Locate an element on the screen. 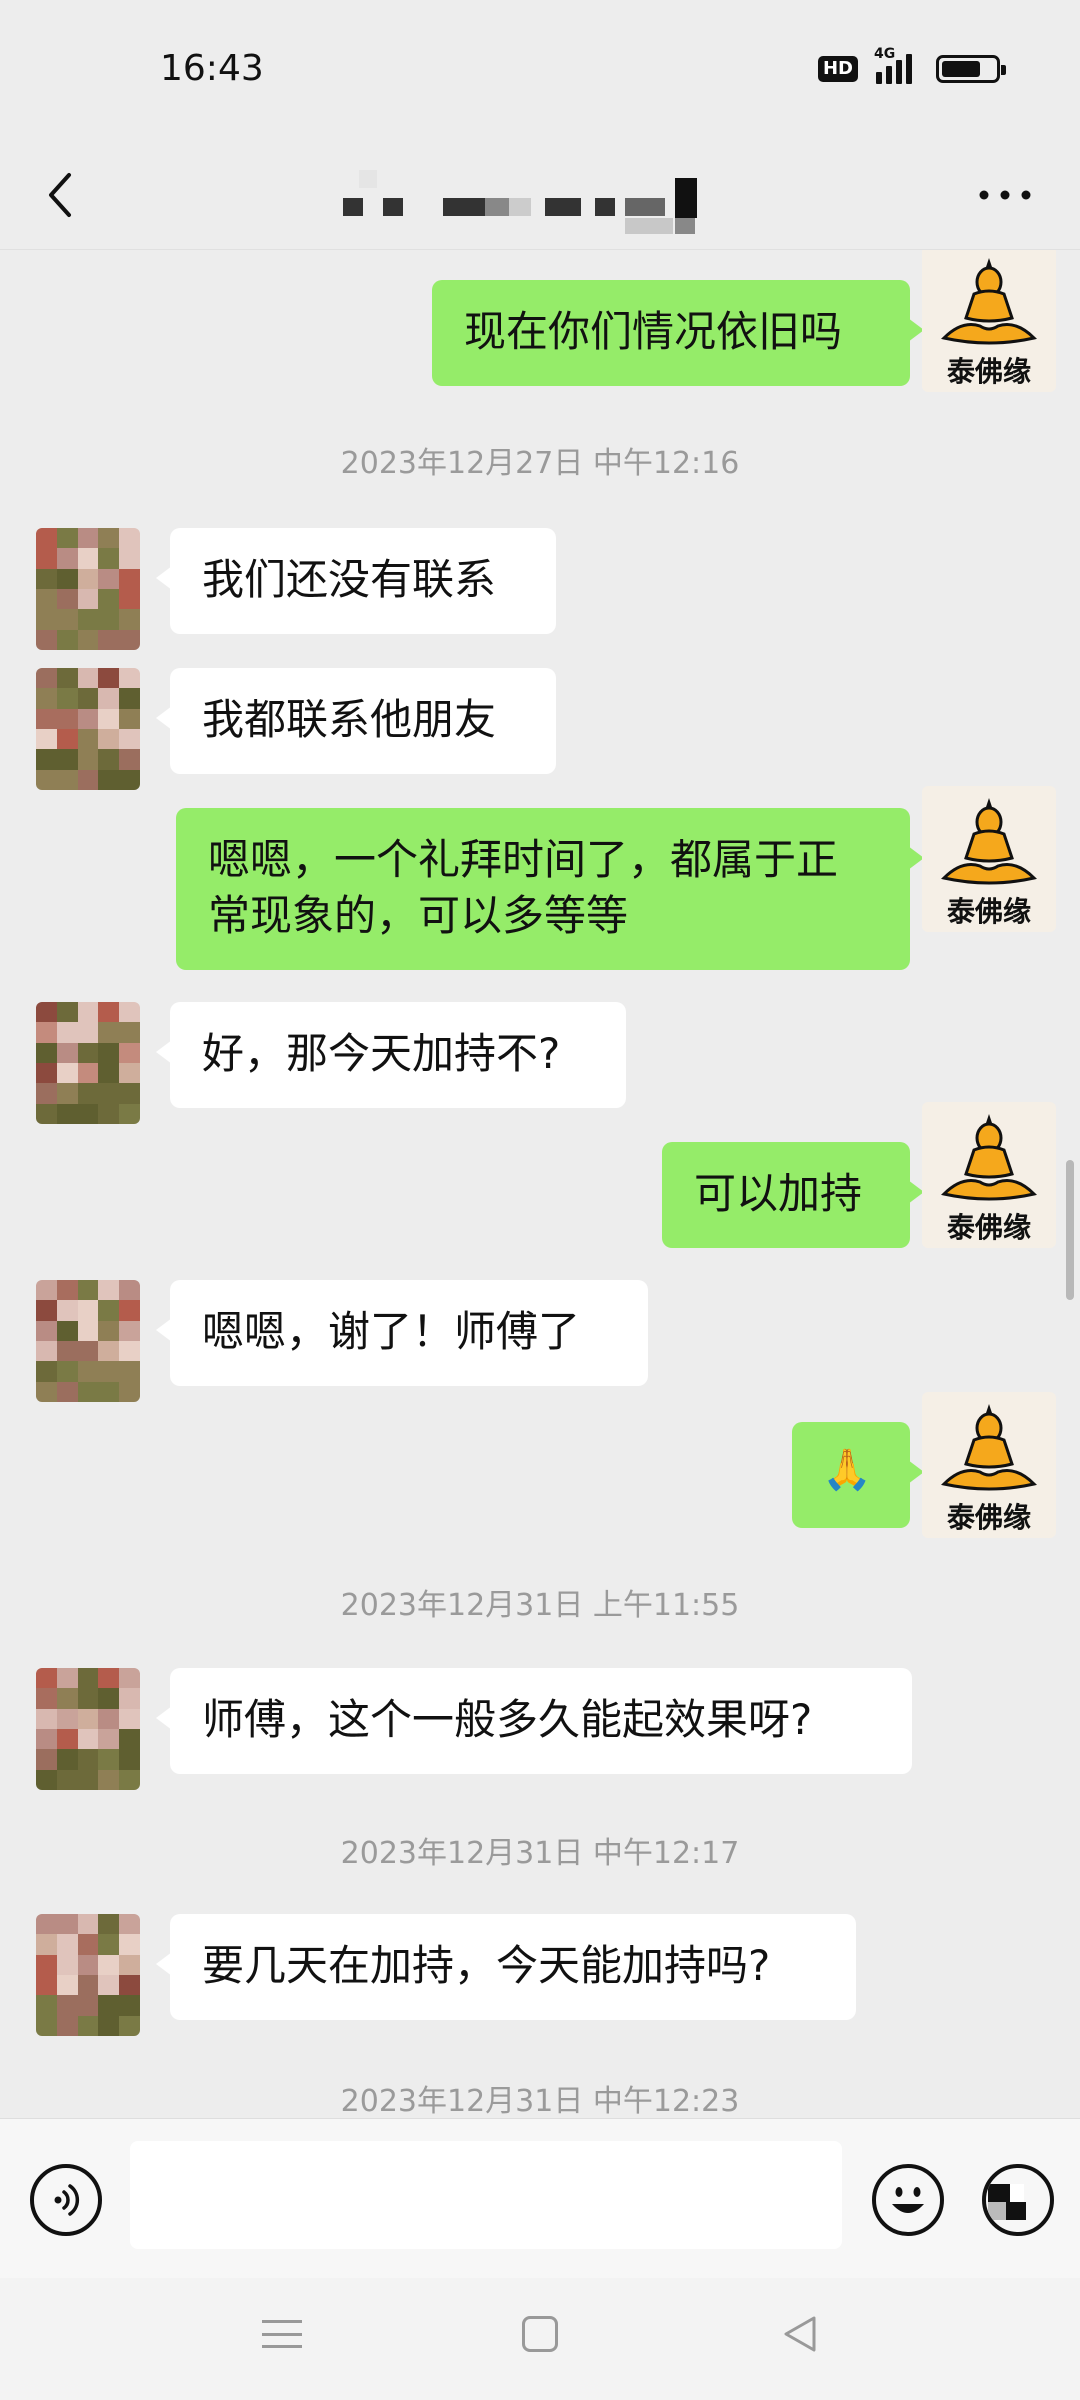 Image resolution: width=1080 pixels, height=2400 pixels. message-text: 我都联系他朋友 is located at coordinates (349, 719).